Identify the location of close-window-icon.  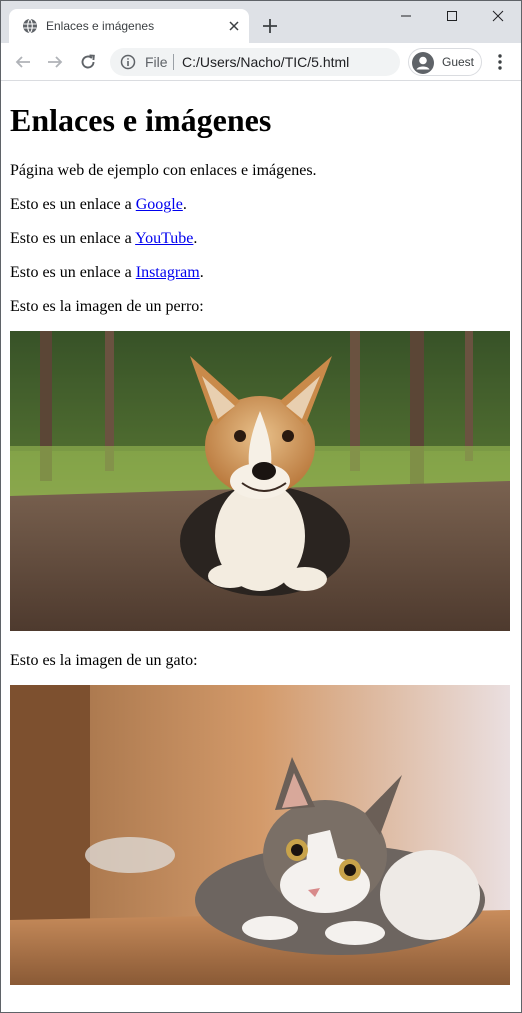
(498, 16).